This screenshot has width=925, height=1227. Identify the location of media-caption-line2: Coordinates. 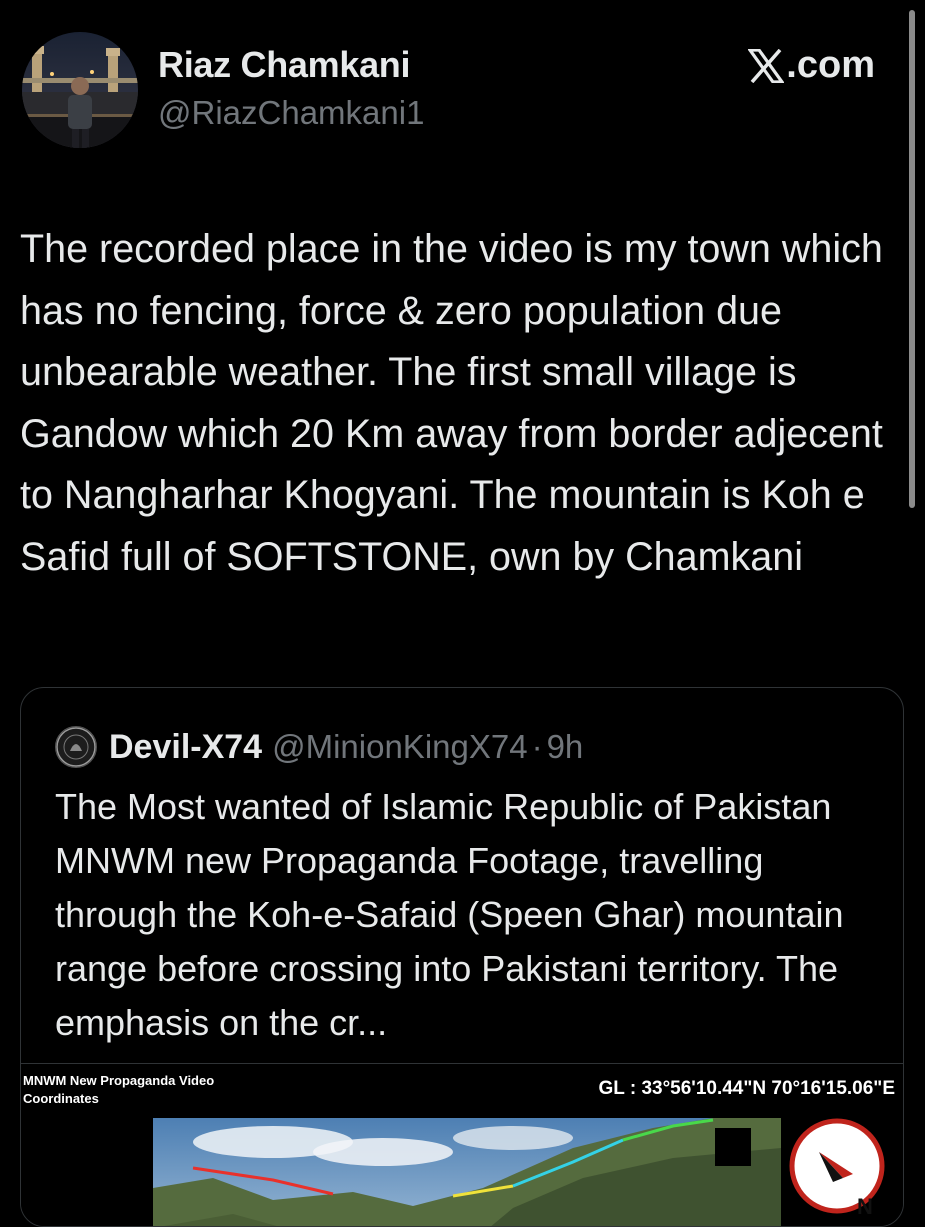
(61, 1098).